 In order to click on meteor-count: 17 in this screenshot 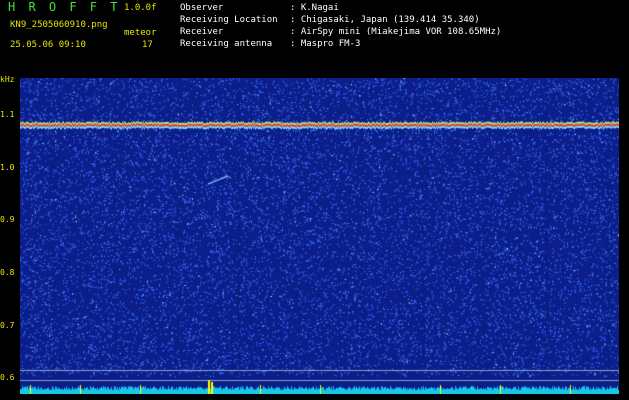, I will do `click(147, 45)`.